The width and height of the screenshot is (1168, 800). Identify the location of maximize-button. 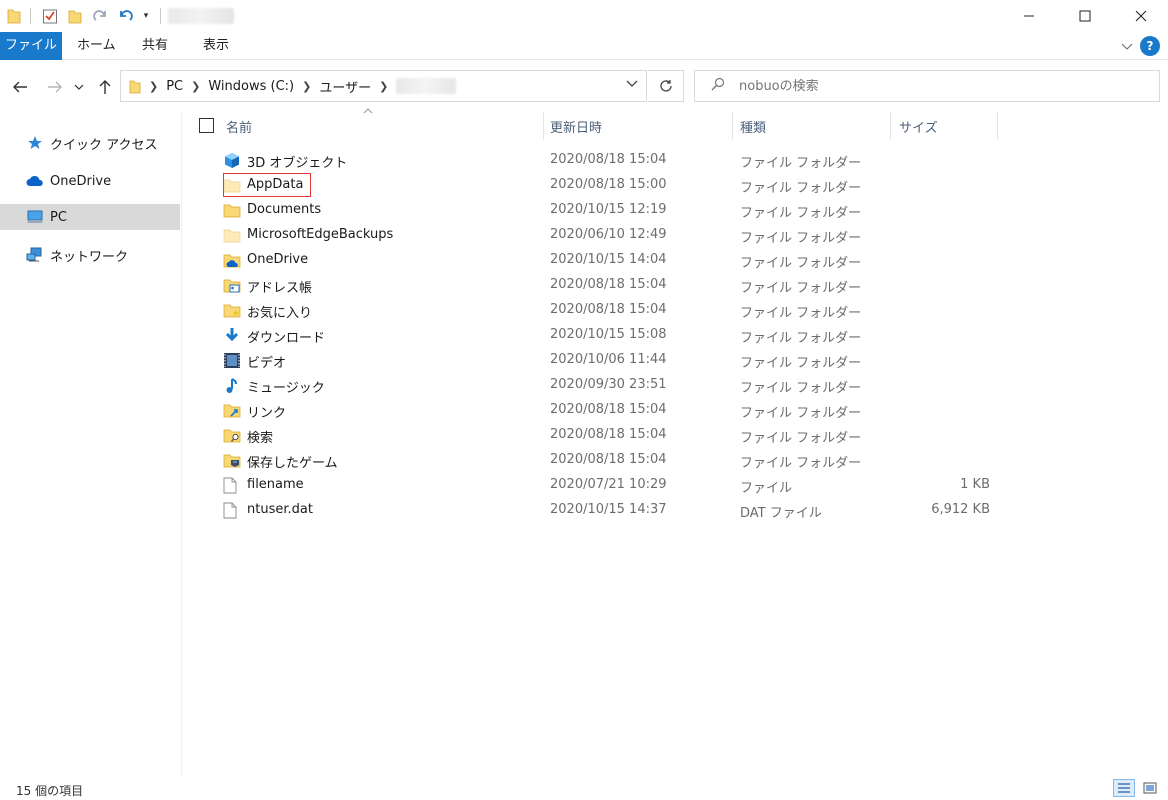
(1085, 16).